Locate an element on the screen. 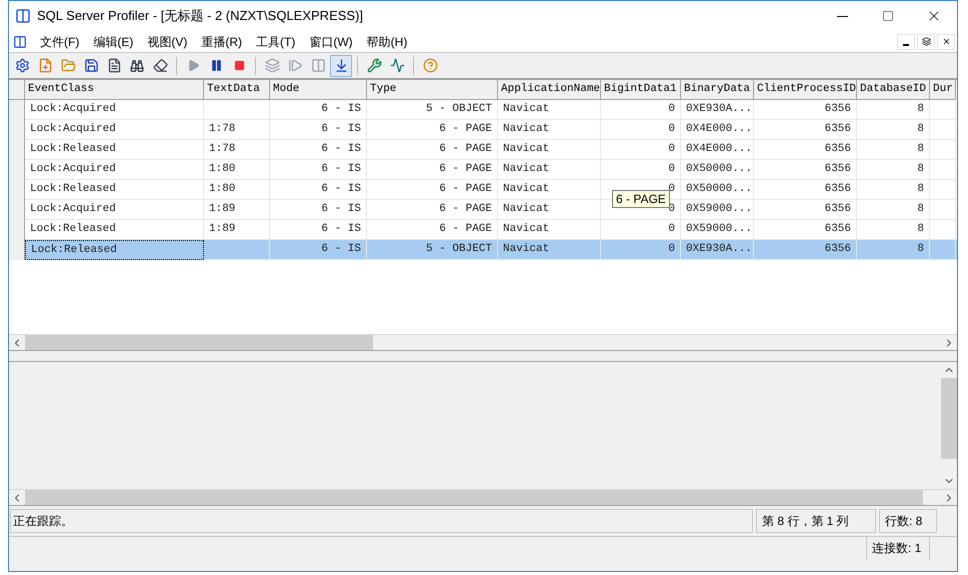 The height and width of the screenshot is (575, 968). app-icon is located at coordinates (23, 16).